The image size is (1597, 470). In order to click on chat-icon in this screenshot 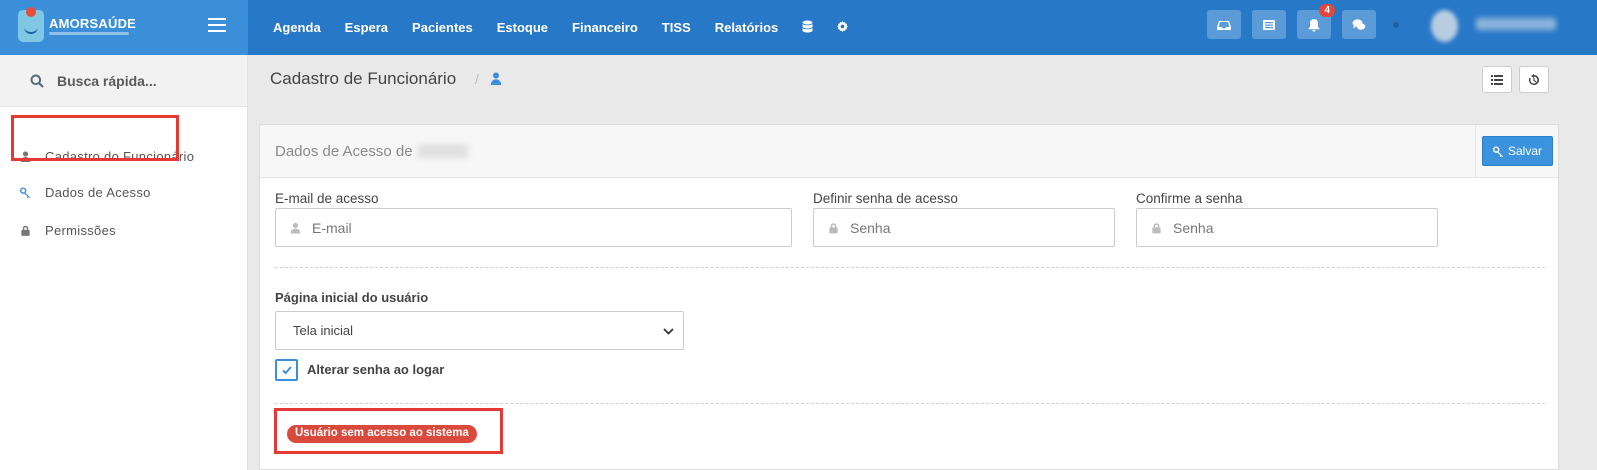, I will do `click(1359, 24)`.